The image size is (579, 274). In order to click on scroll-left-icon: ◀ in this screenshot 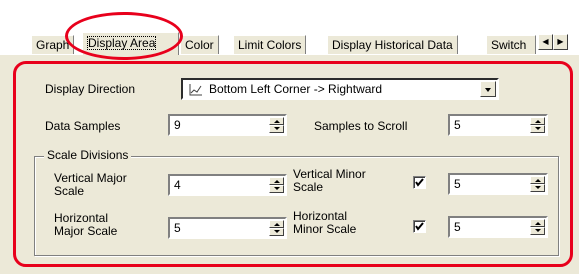, I will do `click(545, 41)`.